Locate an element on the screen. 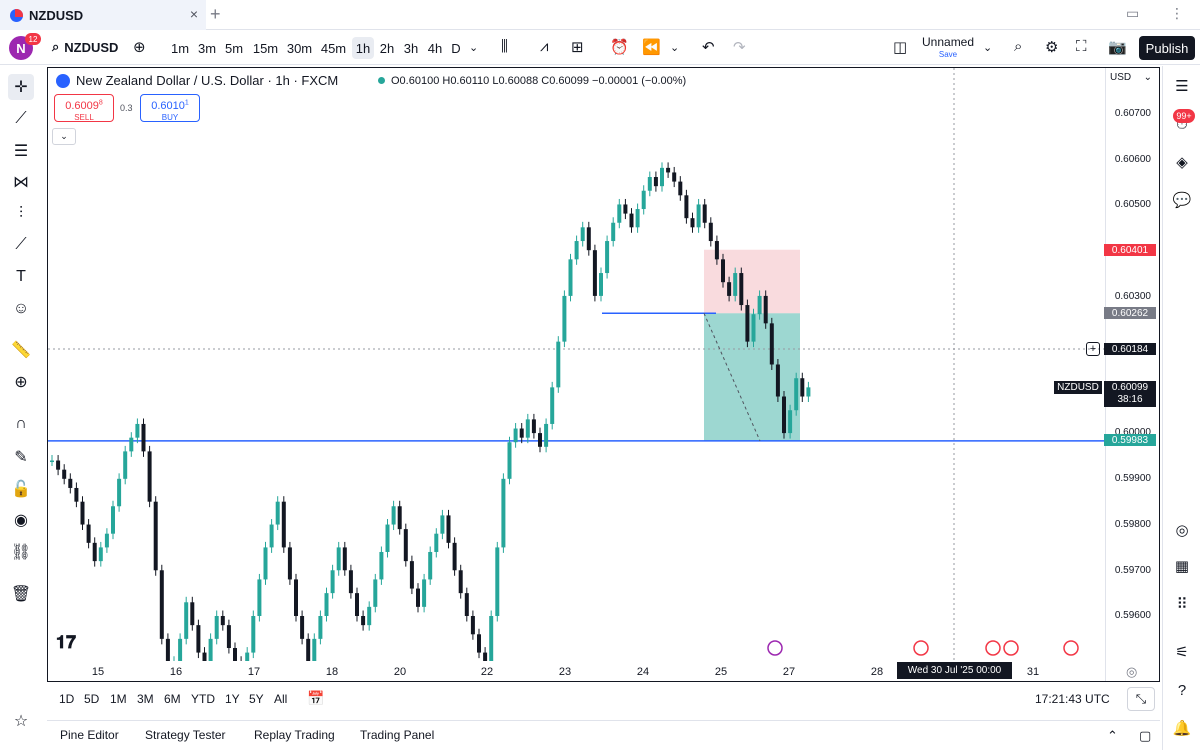 This screenshot has height=750, width=1200. calendar-icon: ▦ is located at coordinates (1182, 566).